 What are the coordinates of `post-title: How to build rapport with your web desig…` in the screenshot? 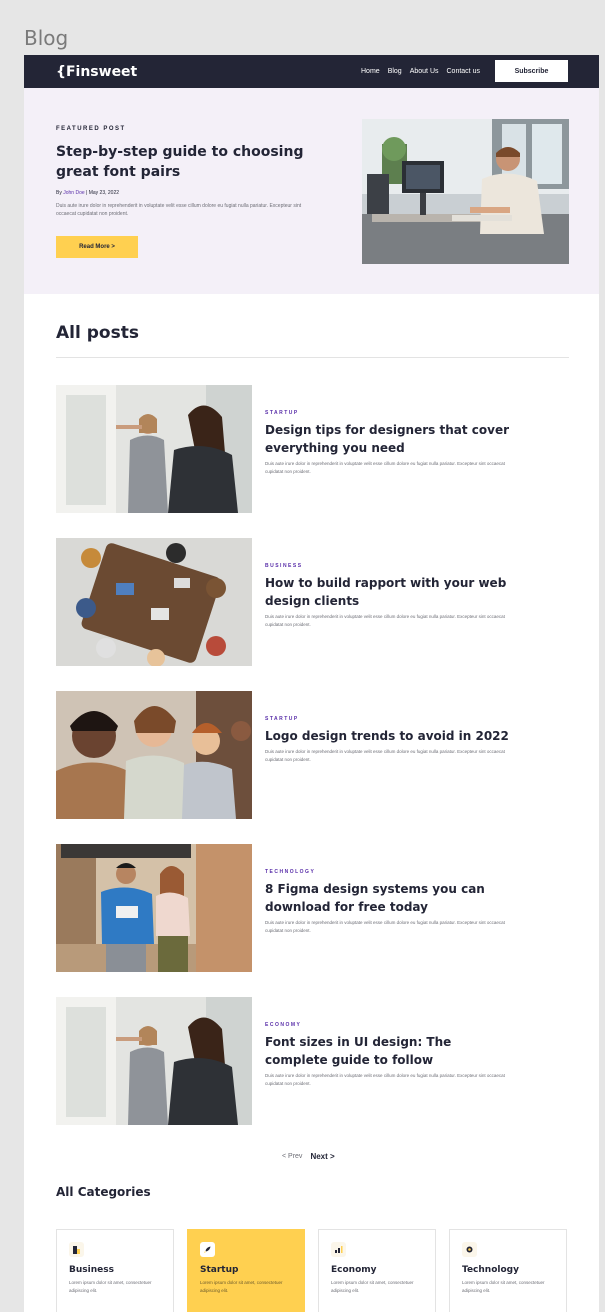 It's located at (390, 592).